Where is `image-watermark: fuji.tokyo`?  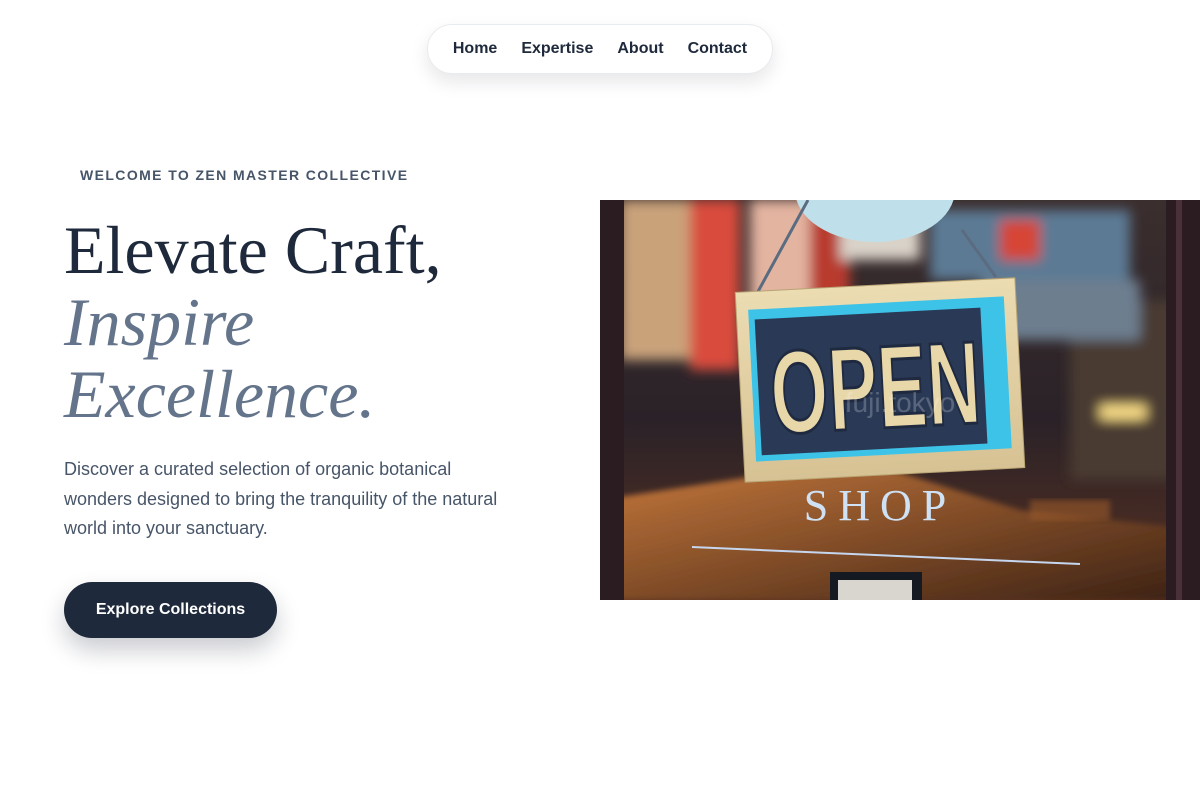
image-watermark: fuji.tokyo is located at coordinates (900, 402).